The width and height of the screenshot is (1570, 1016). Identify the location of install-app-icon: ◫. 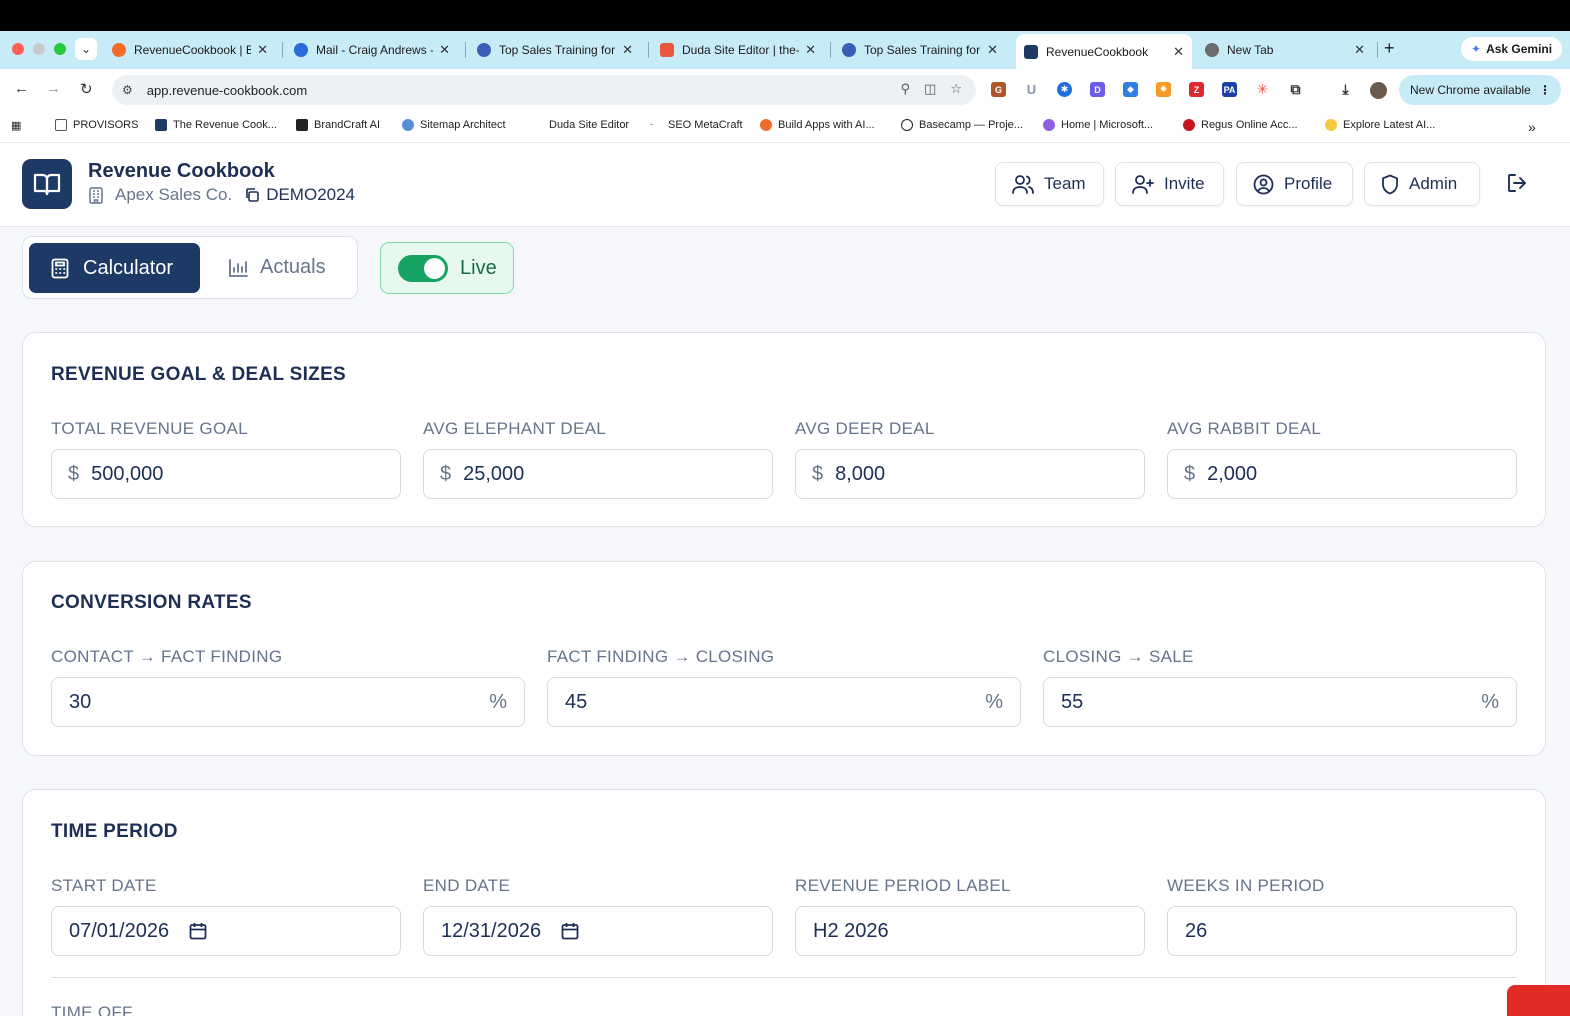
(930, 89).